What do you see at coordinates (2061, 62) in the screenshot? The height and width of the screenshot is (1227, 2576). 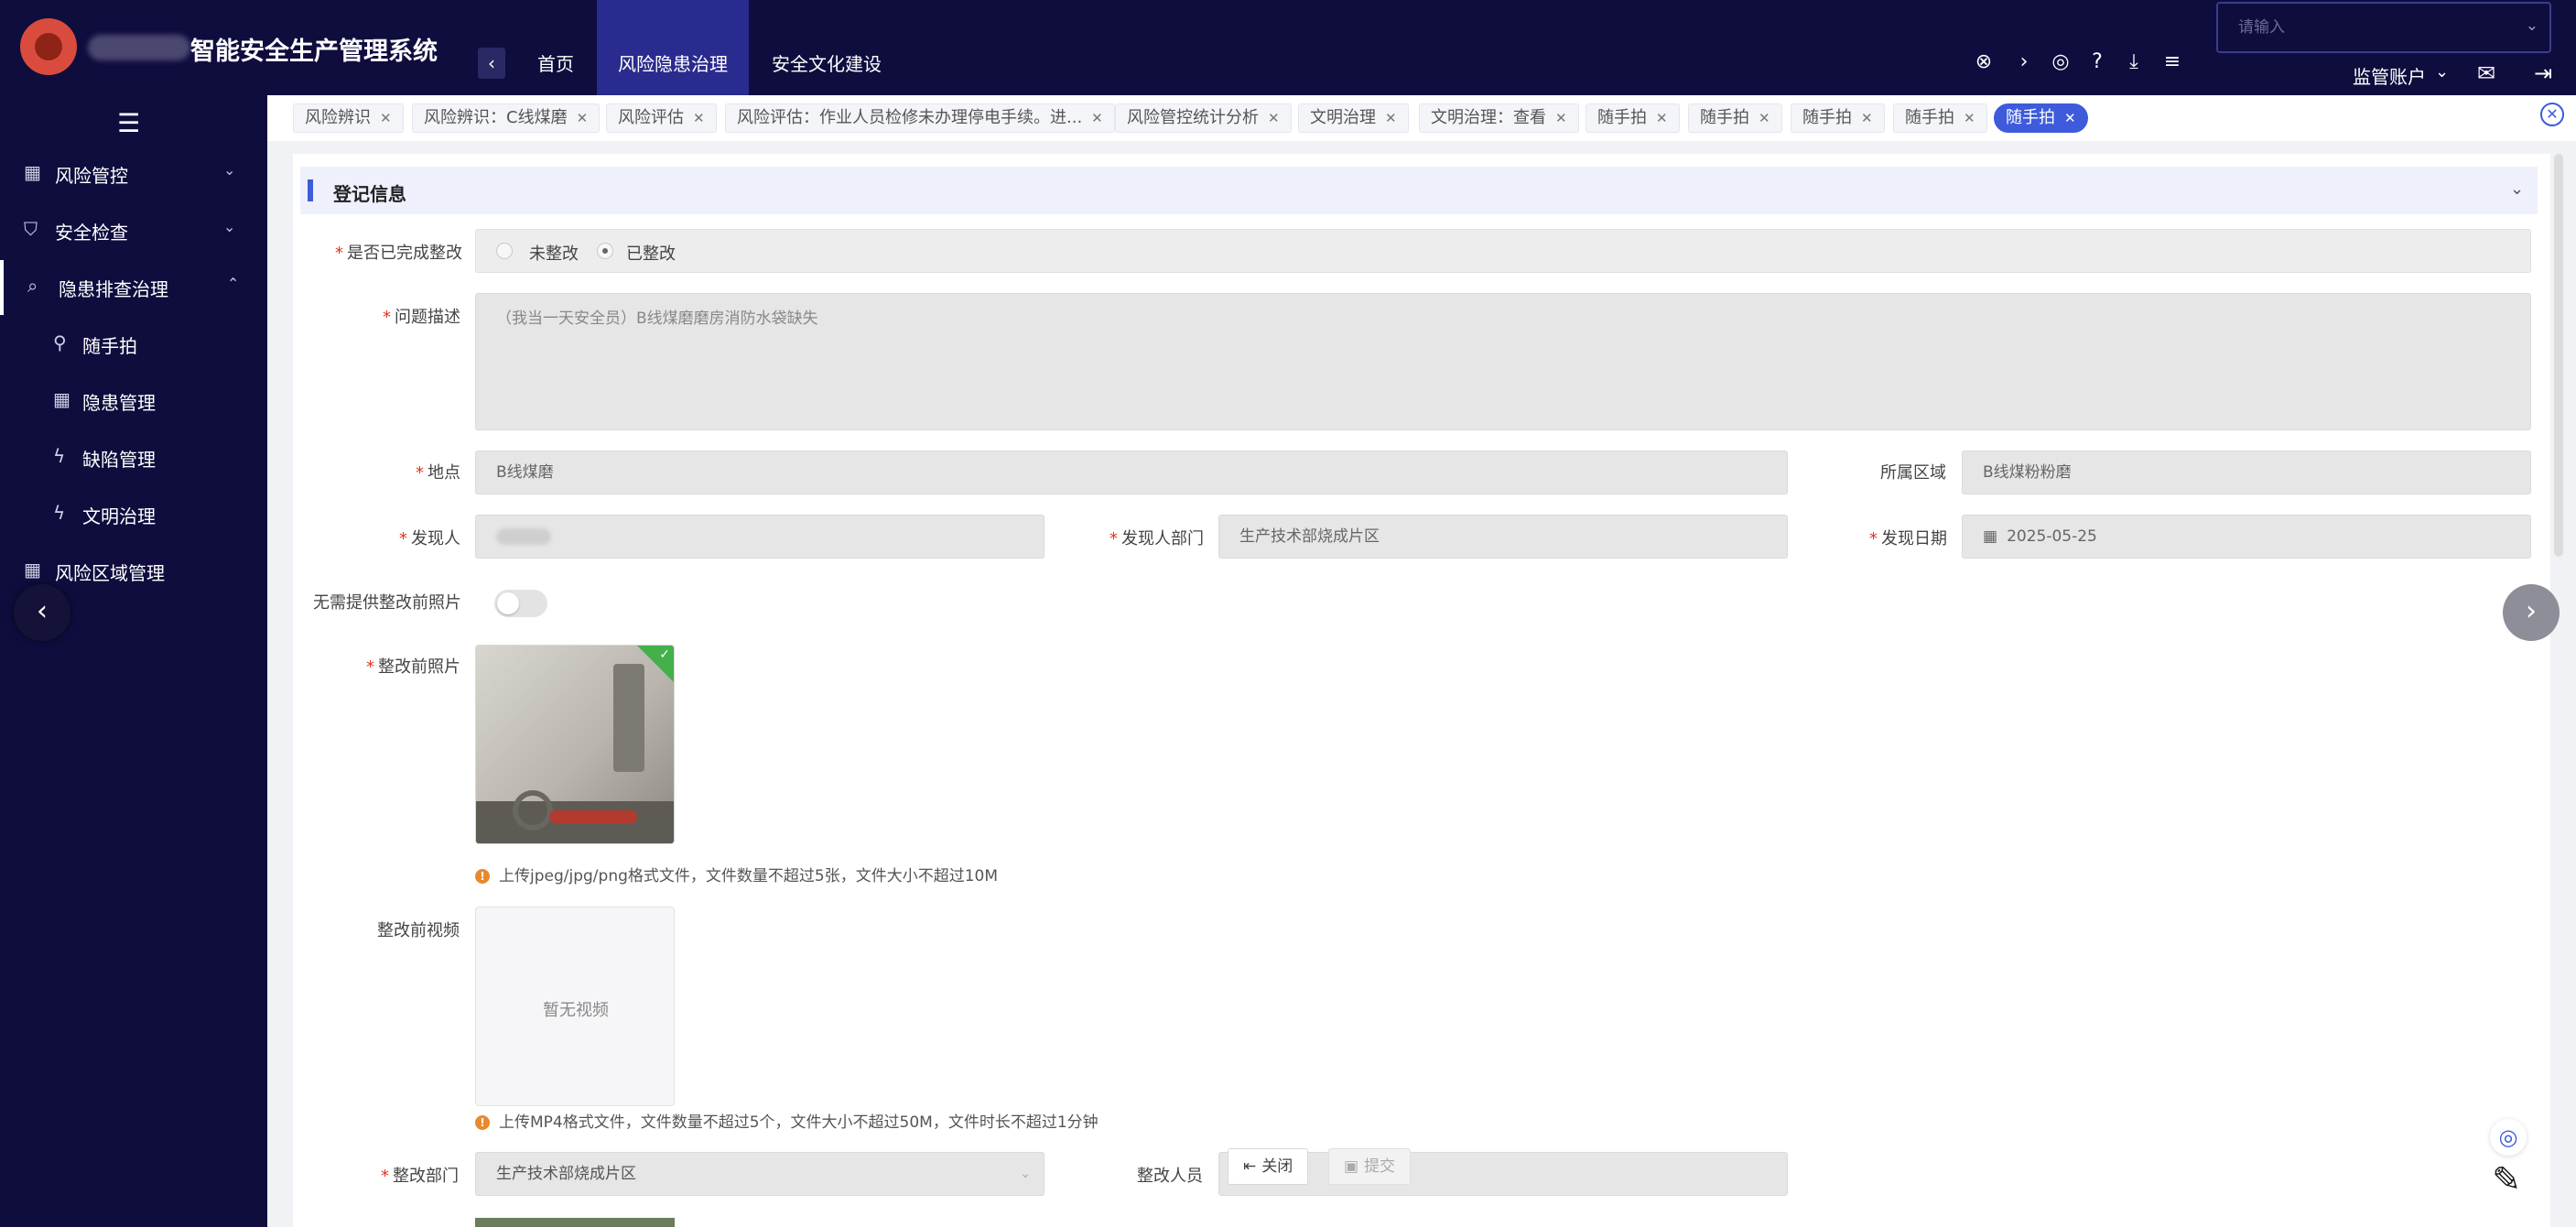 I see `headset-icon: ◎` at bounding box center [2061, 62].